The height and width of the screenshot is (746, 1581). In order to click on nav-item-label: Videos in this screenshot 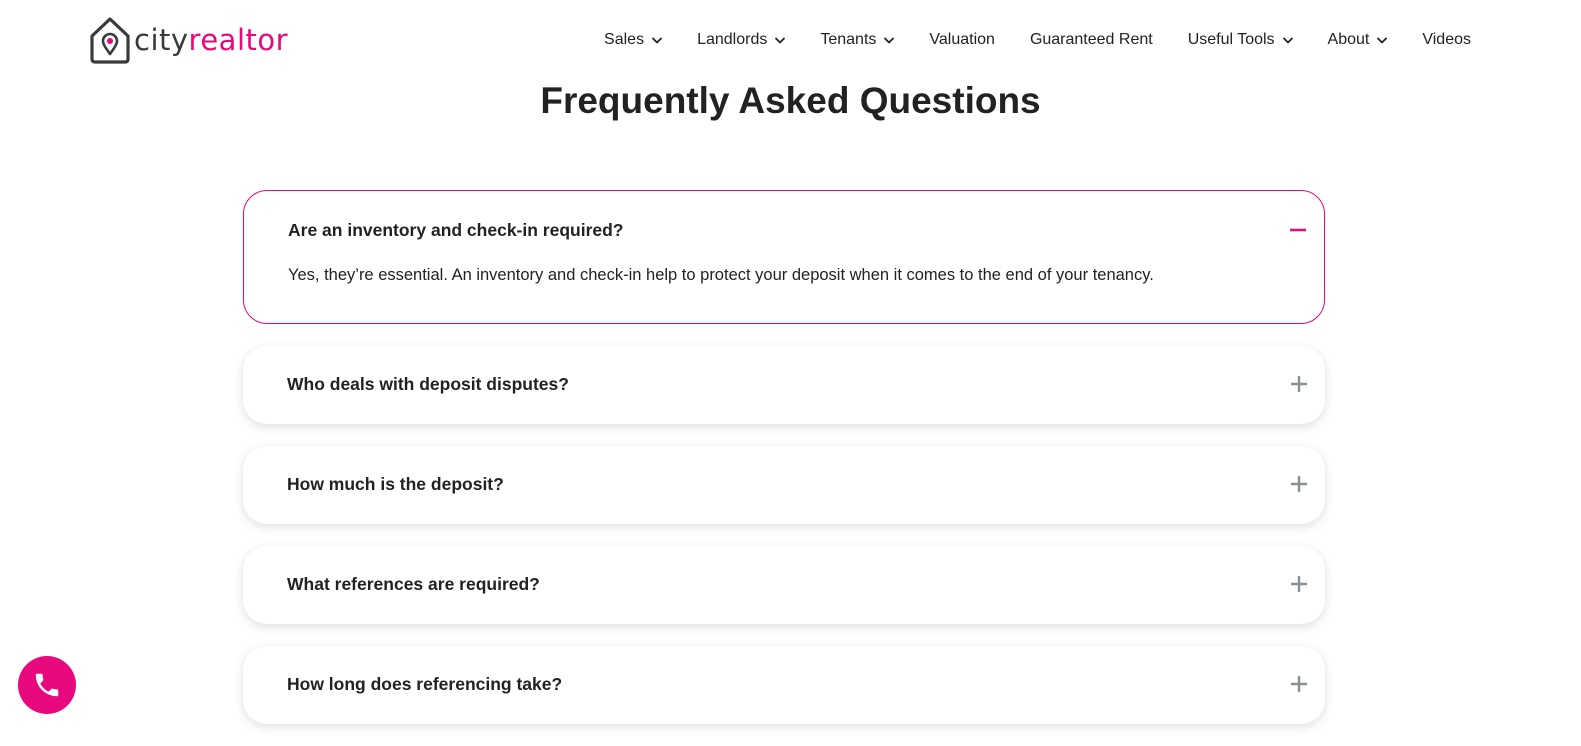, I will do `click(1446, 39)`.